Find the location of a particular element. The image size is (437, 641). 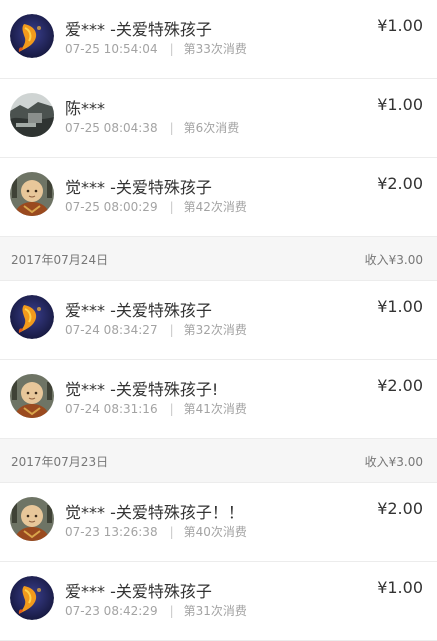

purchase-count: 第42次消费 is located at coordinates (215, 207).